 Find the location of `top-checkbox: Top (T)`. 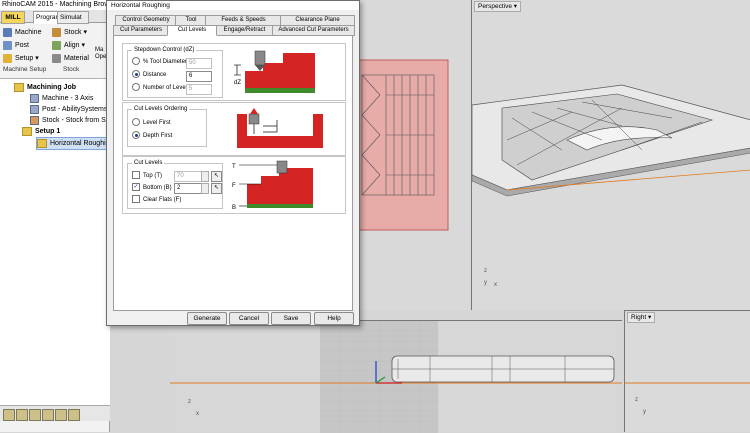

top-checkbox: Top (T) is located at coordinates (147, 176).